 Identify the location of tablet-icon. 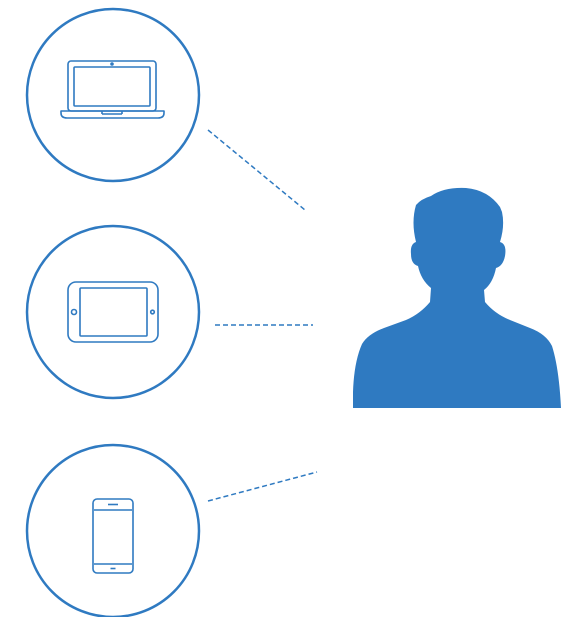
(113, 312).